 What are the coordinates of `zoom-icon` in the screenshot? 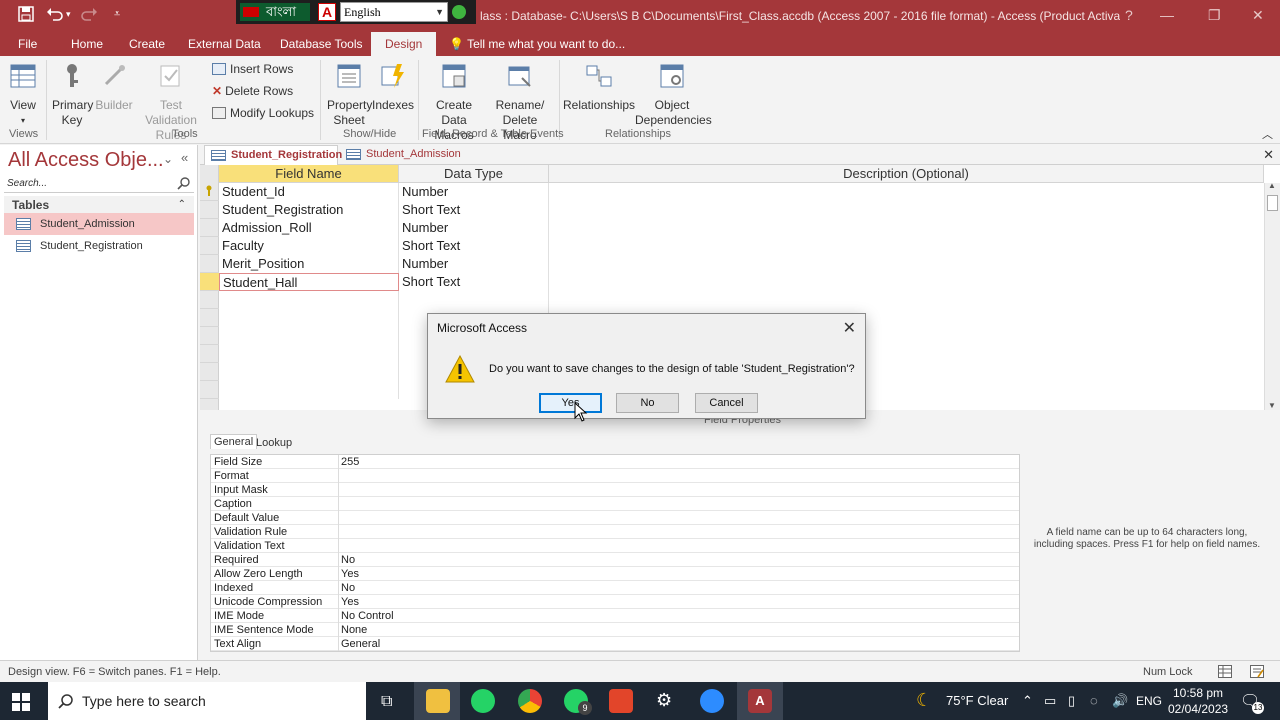 It's located at (712, 701).